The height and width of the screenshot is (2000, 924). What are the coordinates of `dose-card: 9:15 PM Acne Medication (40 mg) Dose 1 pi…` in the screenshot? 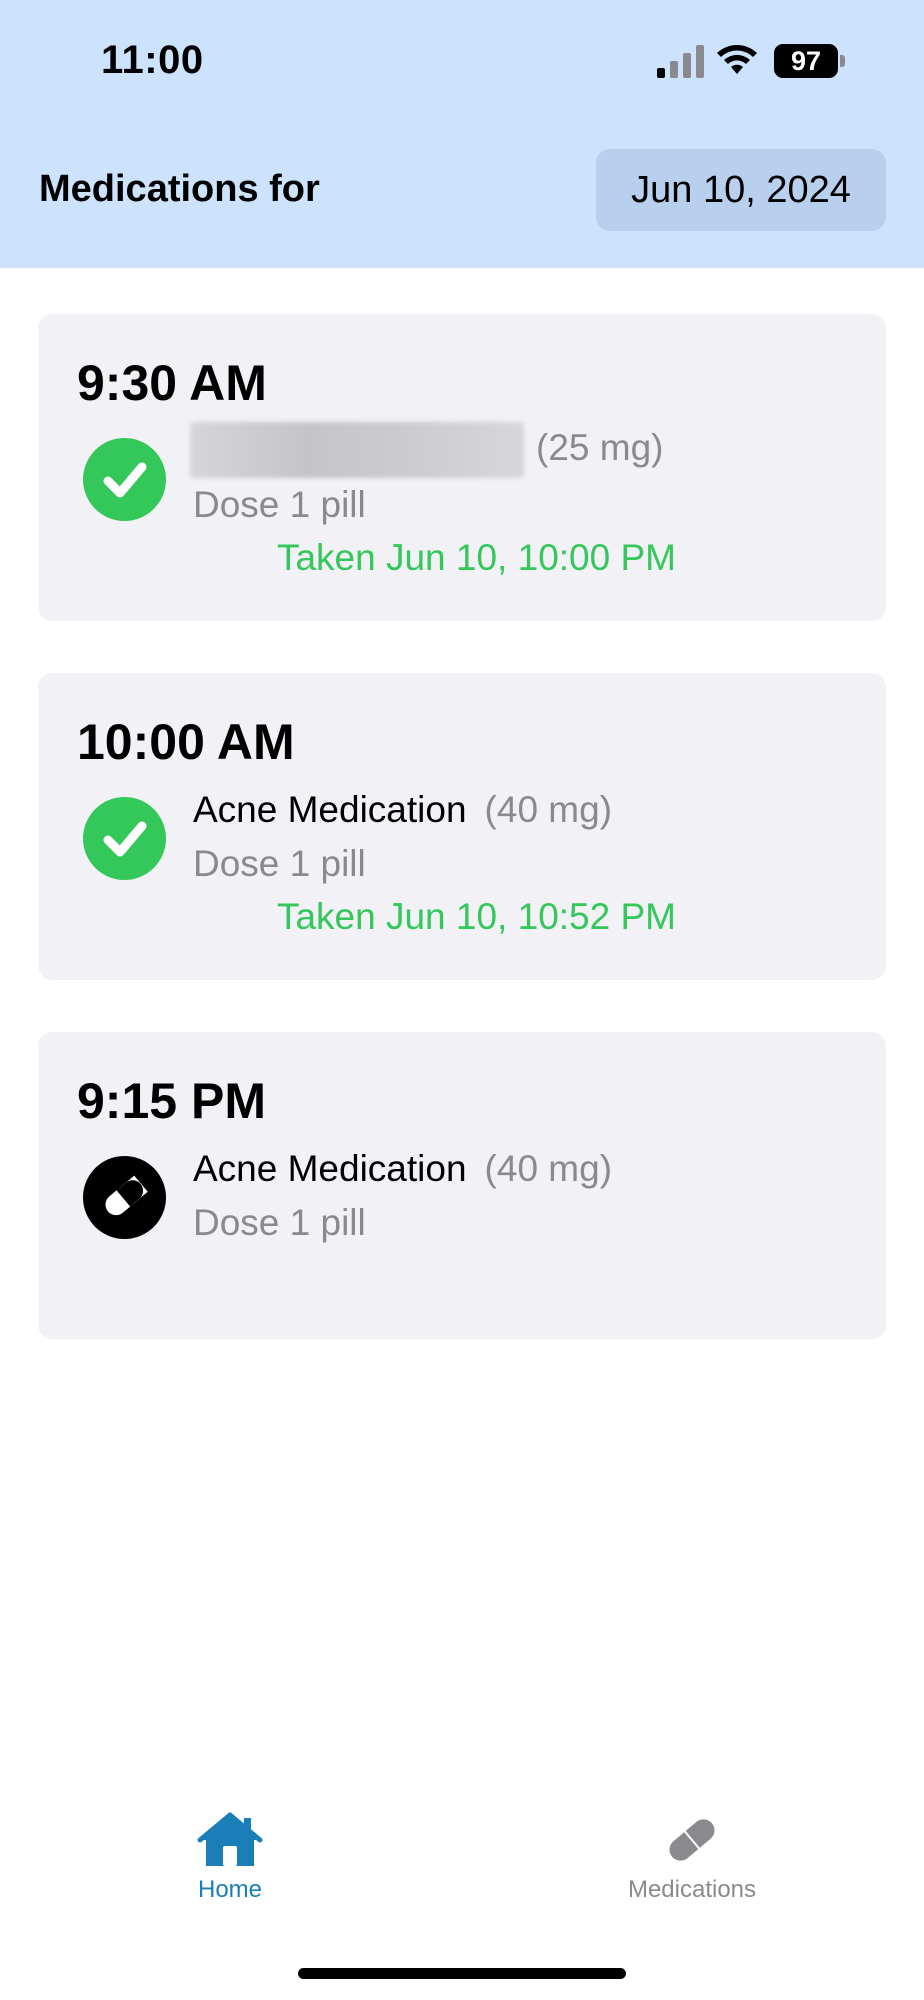 It's located at (462, 1185).